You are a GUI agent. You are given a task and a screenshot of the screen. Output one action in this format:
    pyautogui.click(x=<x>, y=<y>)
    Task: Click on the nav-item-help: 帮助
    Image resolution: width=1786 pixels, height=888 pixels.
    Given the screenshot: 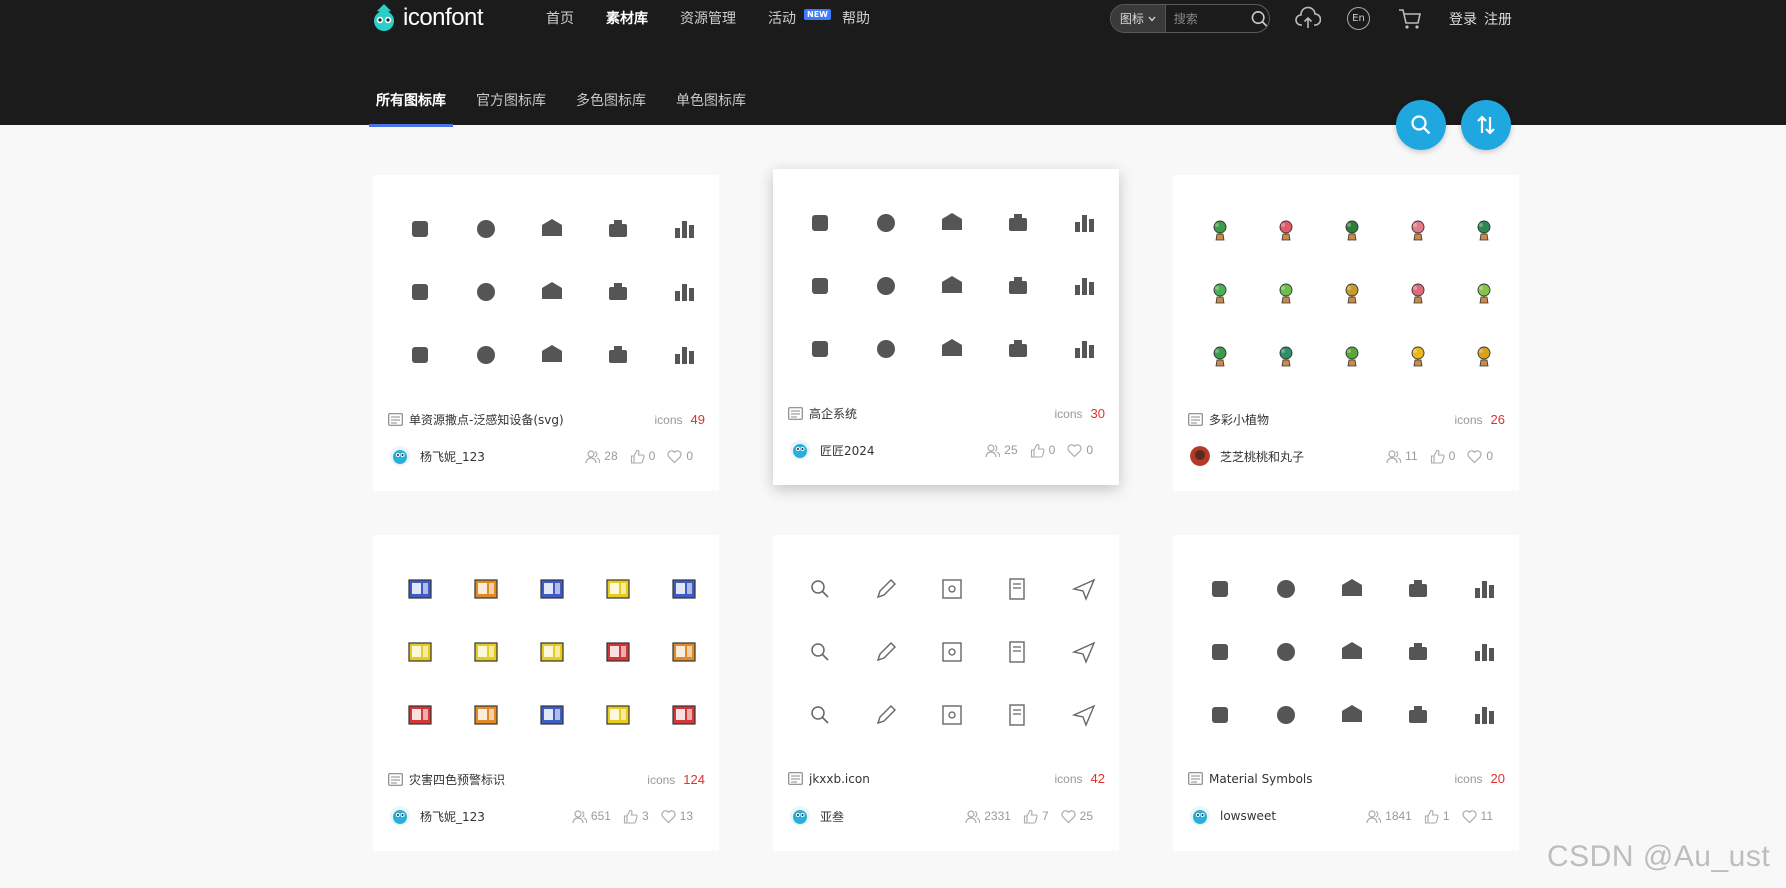 What is the action you would take?
    pyautogui.click(x=856, y=18)
    